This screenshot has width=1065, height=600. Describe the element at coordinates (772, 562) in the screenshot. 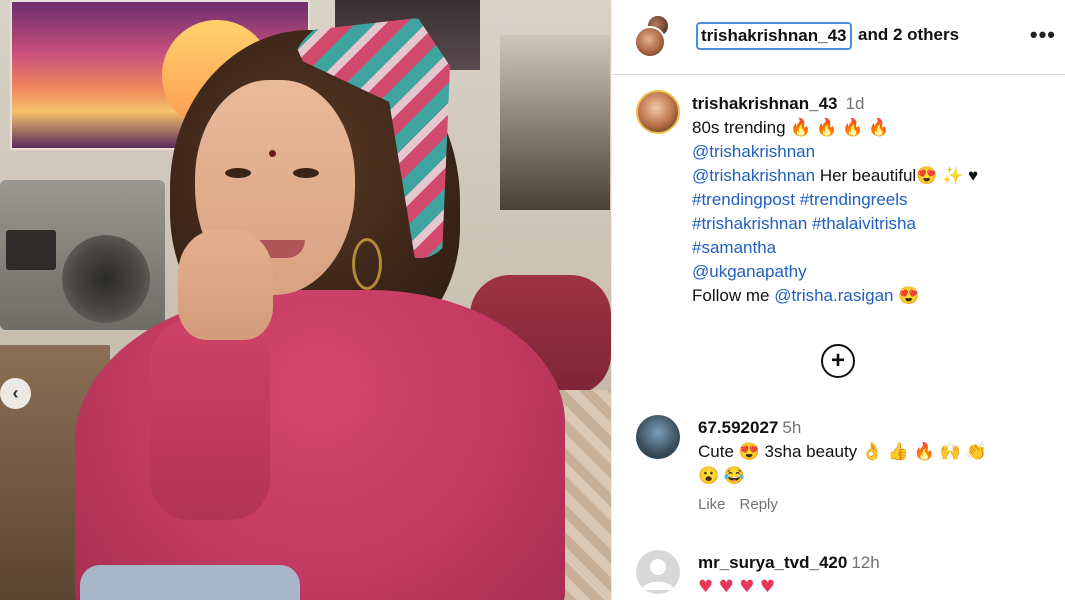

I see `comment-username-link: mr_surya_tvd_420` at that location.